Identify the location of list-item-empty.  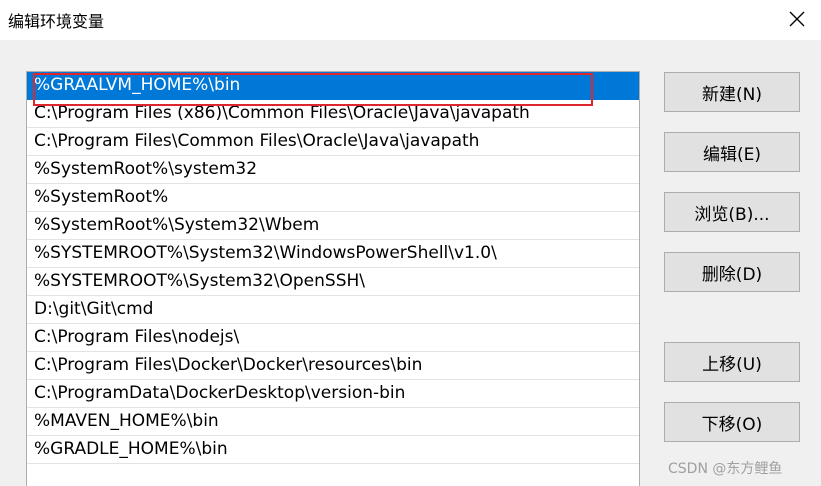
(333, 475).